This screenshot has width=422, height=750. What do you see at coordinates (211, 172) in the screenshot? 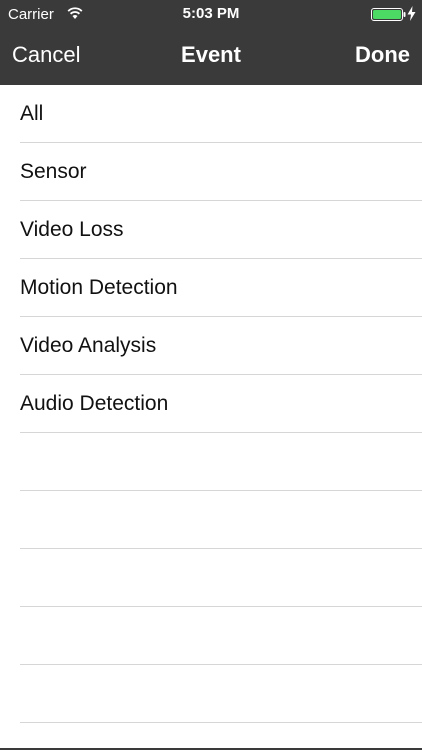
I see `event-option-sensor: Sensor` at bounding box center [211, 172].